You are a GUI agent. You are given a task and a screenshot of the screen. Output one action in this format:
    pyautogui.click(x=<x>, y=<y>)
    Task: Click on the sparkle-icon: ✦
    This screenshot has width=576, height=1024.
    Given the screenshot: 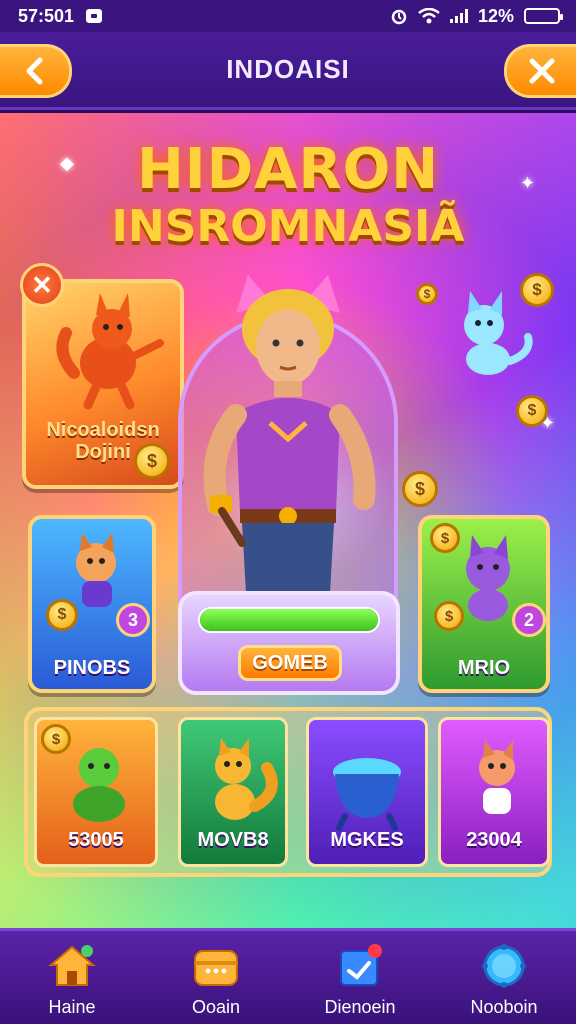 What is the action you would take?
    pyautogui.click(x=528, y=183)
    